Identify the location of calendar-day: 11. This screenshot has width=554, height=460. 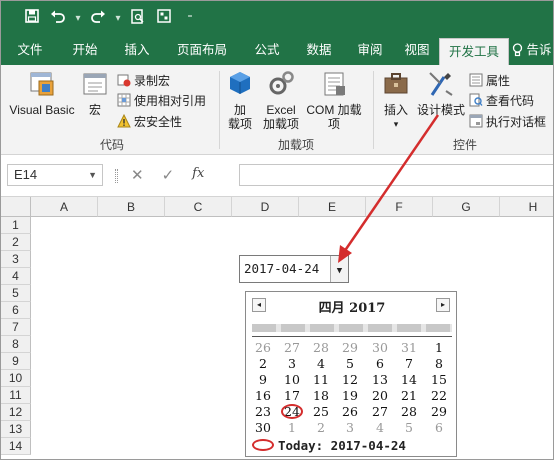
(321, 379).